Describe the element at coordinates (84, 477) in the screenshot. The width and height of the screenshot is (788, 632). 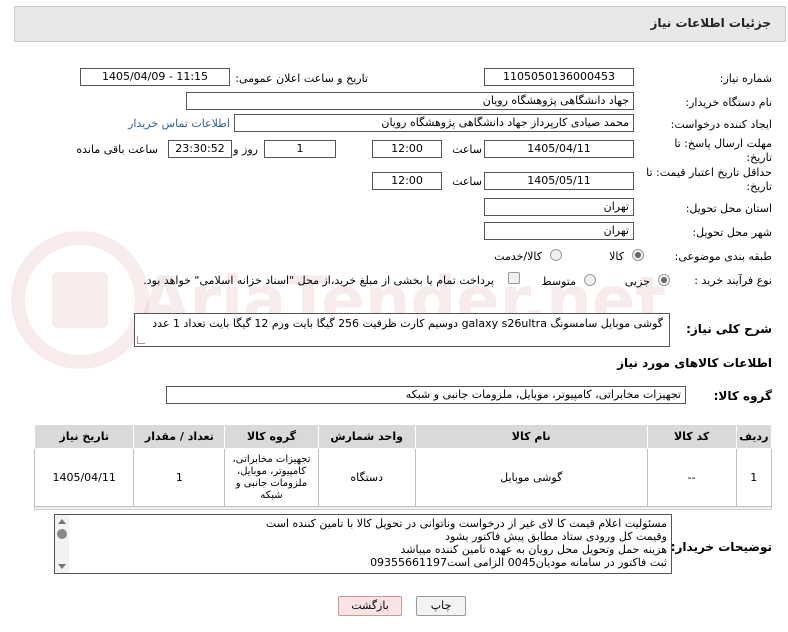
I see `cell-date: 1405/04/11` at that location.